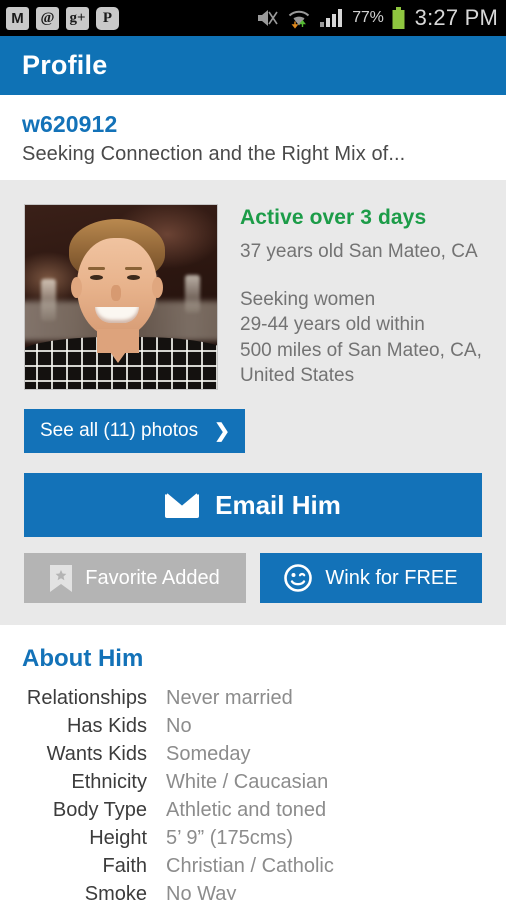 This screenshot has width=506, height=900. What do you see at coordinates (201, 891) in the screenshot?
I see `detail-value: No Way` at bounding box center [201, 891].